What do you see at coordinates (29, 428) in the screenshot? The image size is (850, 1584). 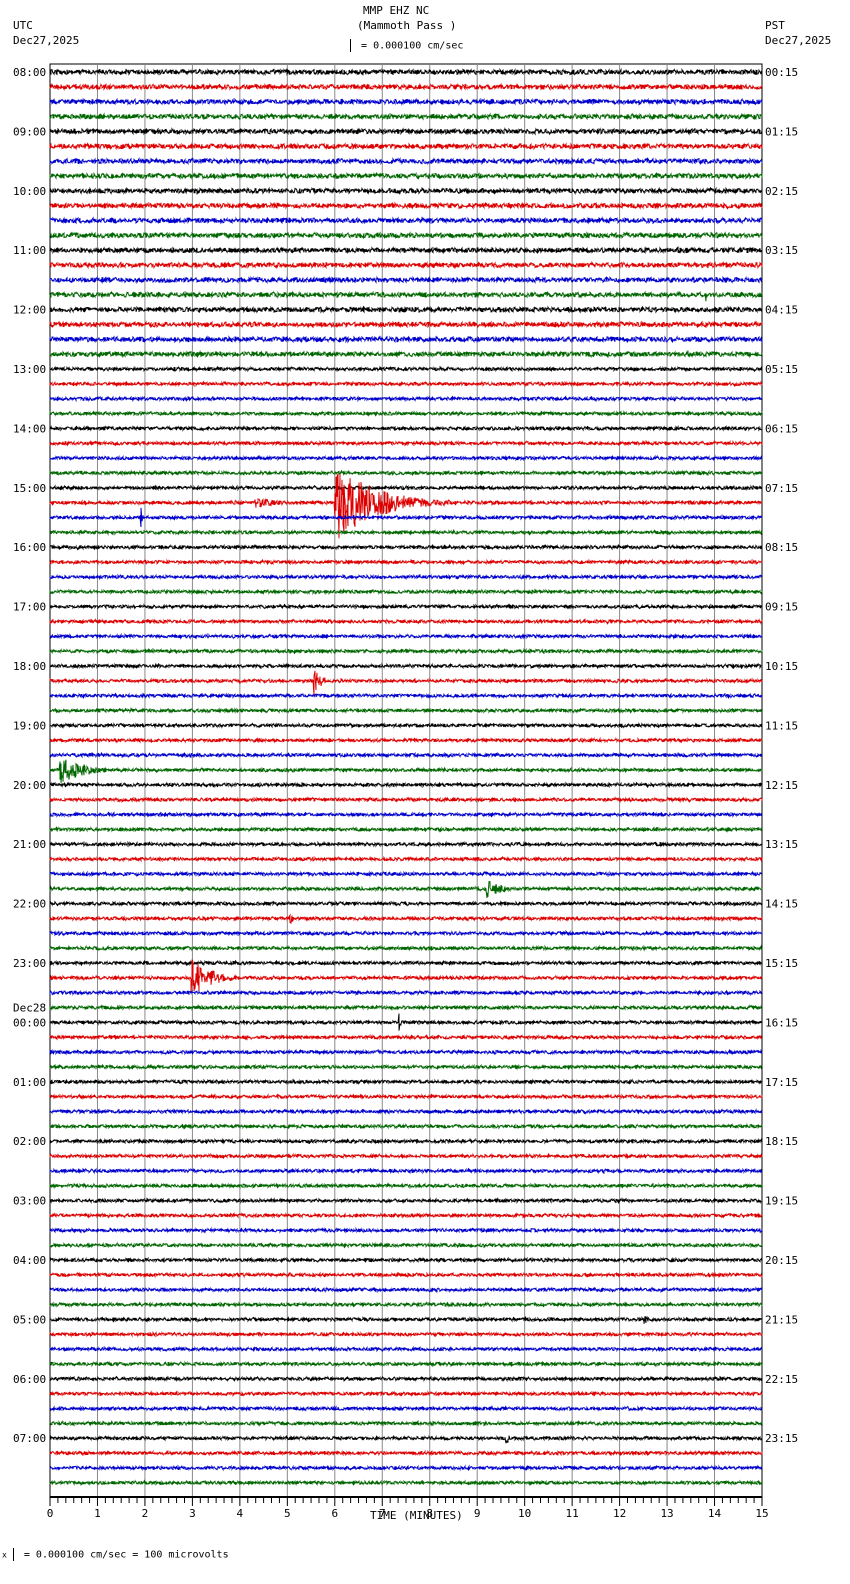 I see `utc-hour-label: 14:00` at bounding box center [29, 428].